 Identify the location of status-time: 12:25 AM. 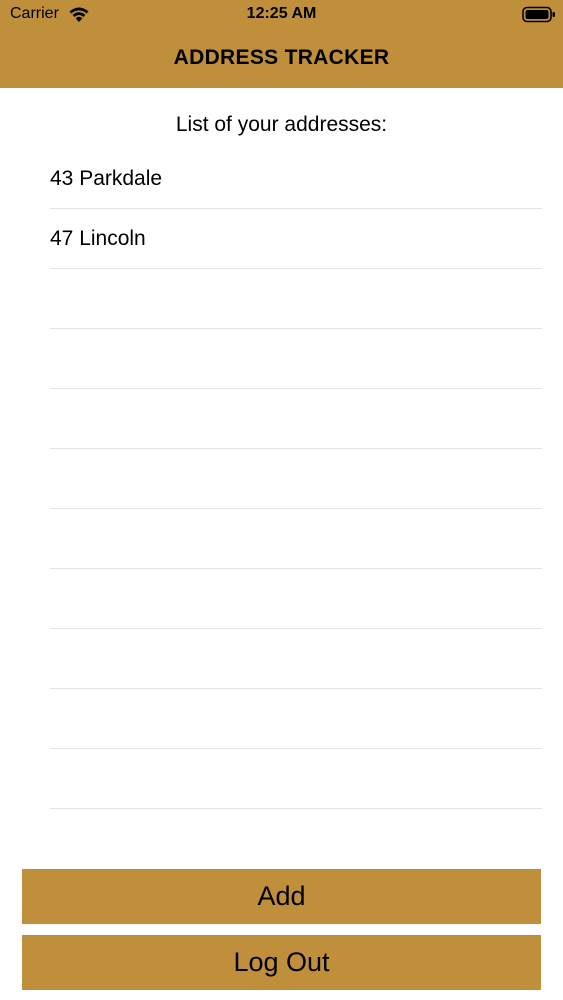
(281, 13).